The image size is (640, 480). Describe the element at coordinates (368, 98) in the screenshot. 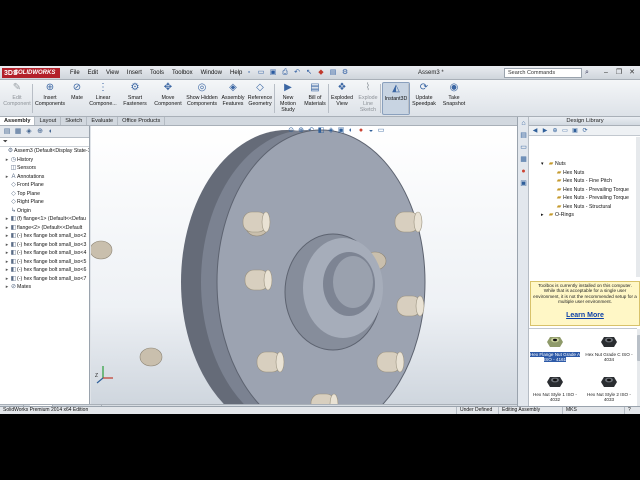

I see `explode-line-button: ⌇ Explode Line Sketch` at that location.